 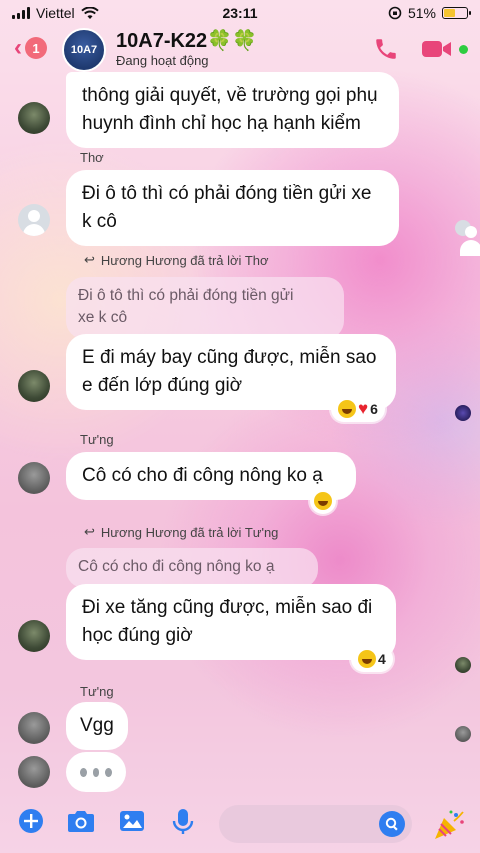 I want to click on status-right: 51%, so click(x=429, y=13).